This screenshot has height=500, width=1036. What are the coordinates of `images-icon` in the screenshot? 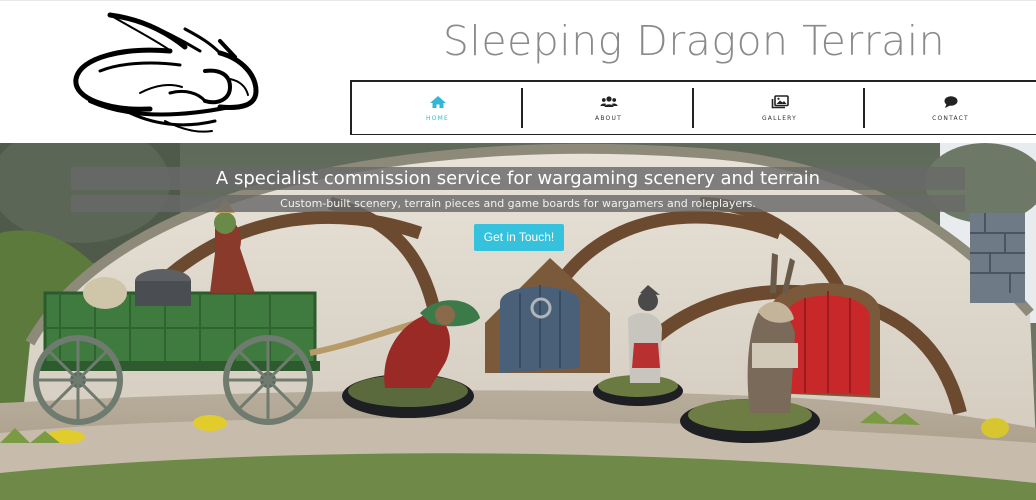 It's located at (780, 101).